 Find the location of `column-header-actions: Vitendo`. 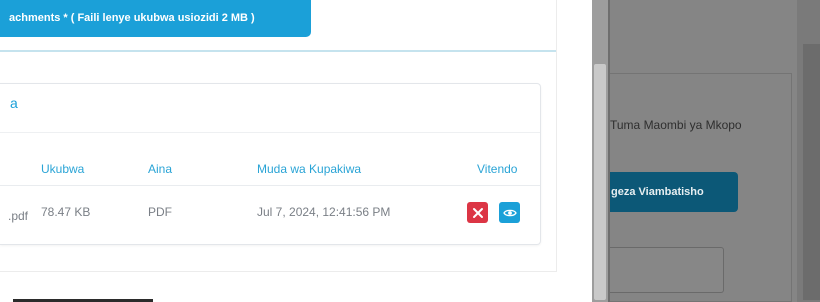

column-header-actions: Vitendo is located at coordinates (497, 169).